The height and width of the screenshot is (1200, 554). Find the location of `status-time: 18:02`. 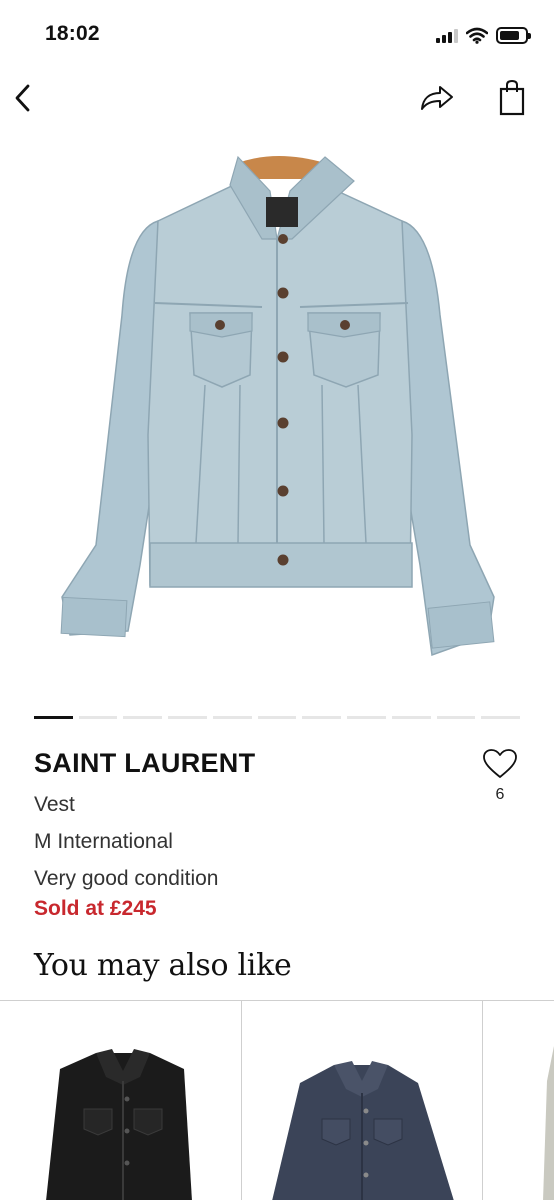

status-time: 18:02 is located at coordinates (72, 33).